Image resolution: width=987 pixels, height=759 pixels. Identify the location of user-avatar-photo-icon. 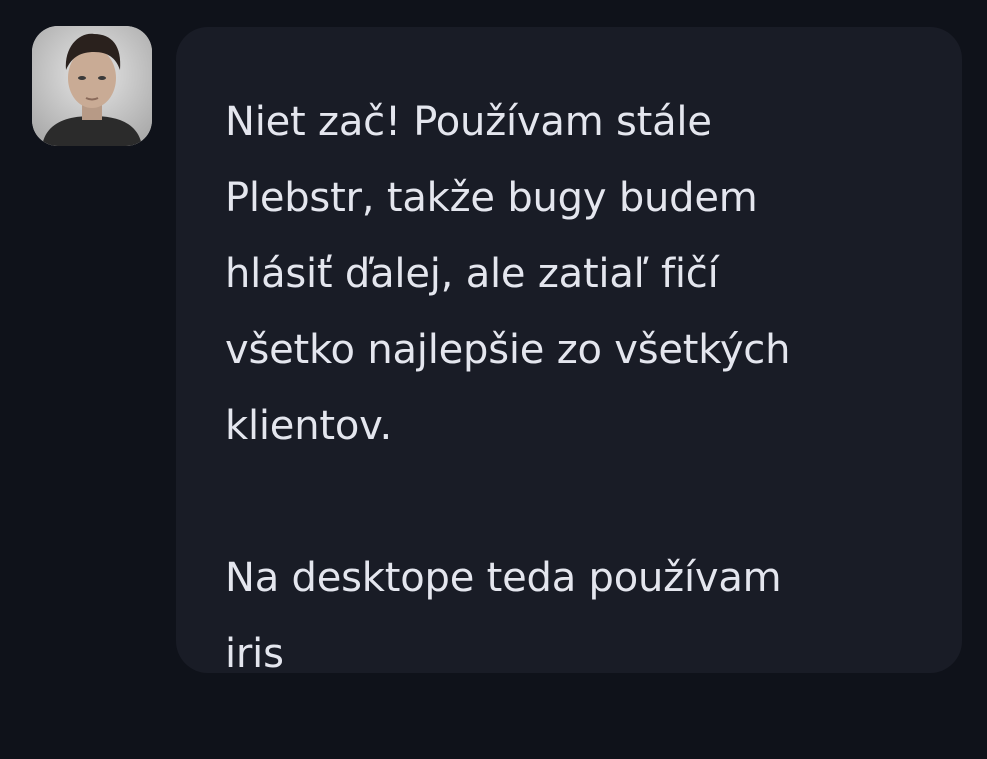
(92, 86).